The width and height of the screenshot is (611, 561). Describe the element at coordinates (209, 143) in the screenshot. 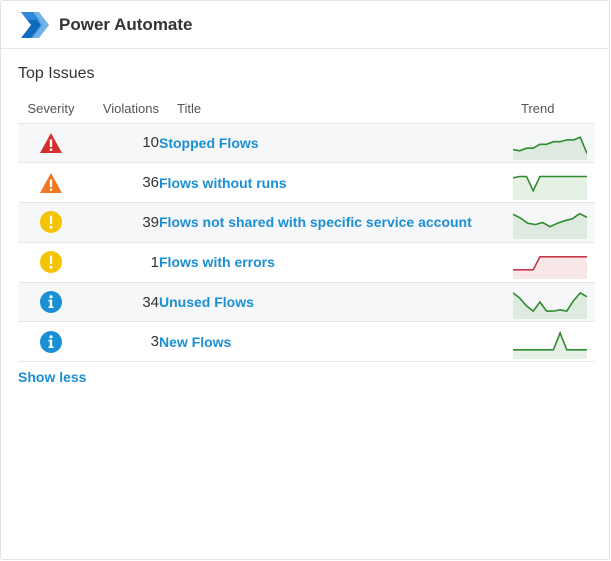

I see `issue-title-link: Stopped Flows` at that location.